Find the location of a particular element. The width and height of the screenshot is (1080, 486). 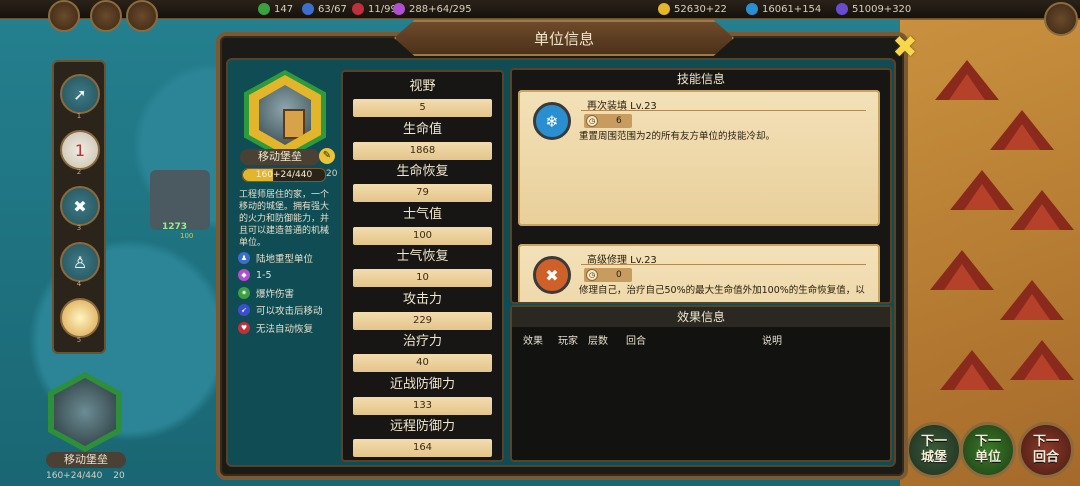

skill-card: ❄ 再次装填 Lv.23 ◷ 6 重置周围范围为2的所有友方单位的技能冷却。 is located at coordinates (699, 158).